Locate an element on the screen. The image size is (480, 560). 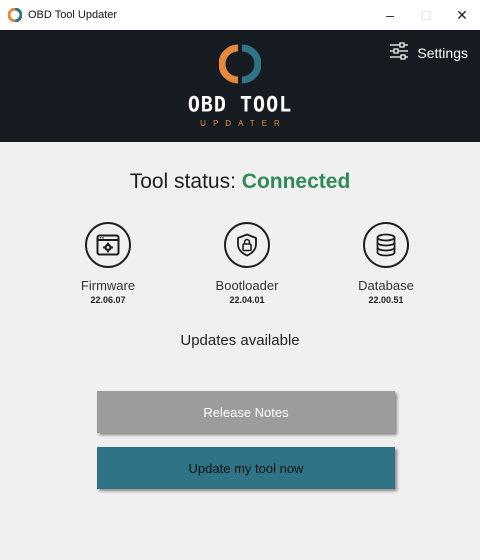
app-logo-icon is located at coordinates (15, 15).